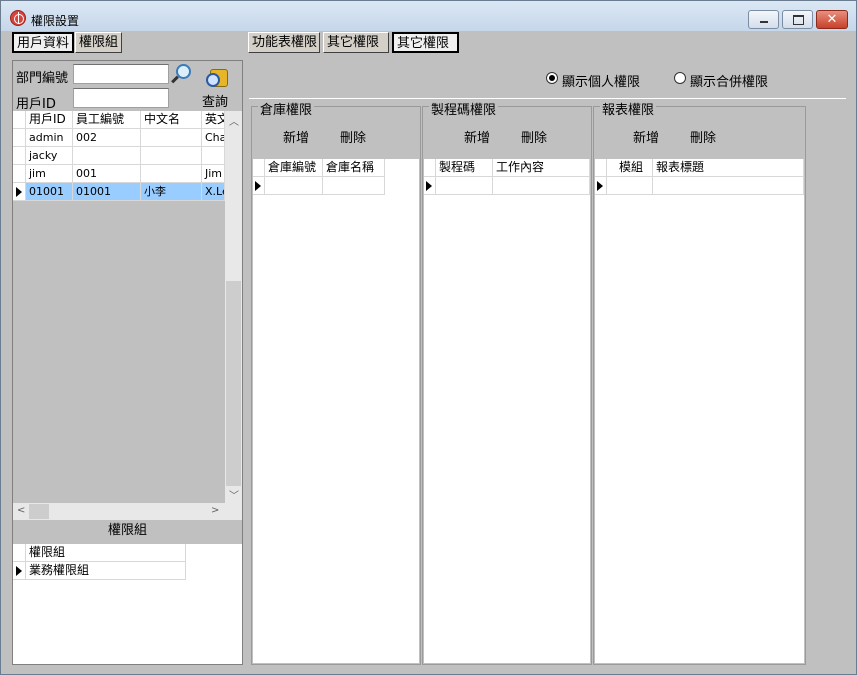  Describe the element at coordinates (213, 138) in the screenshot. I see `cell: Cha` at that location.